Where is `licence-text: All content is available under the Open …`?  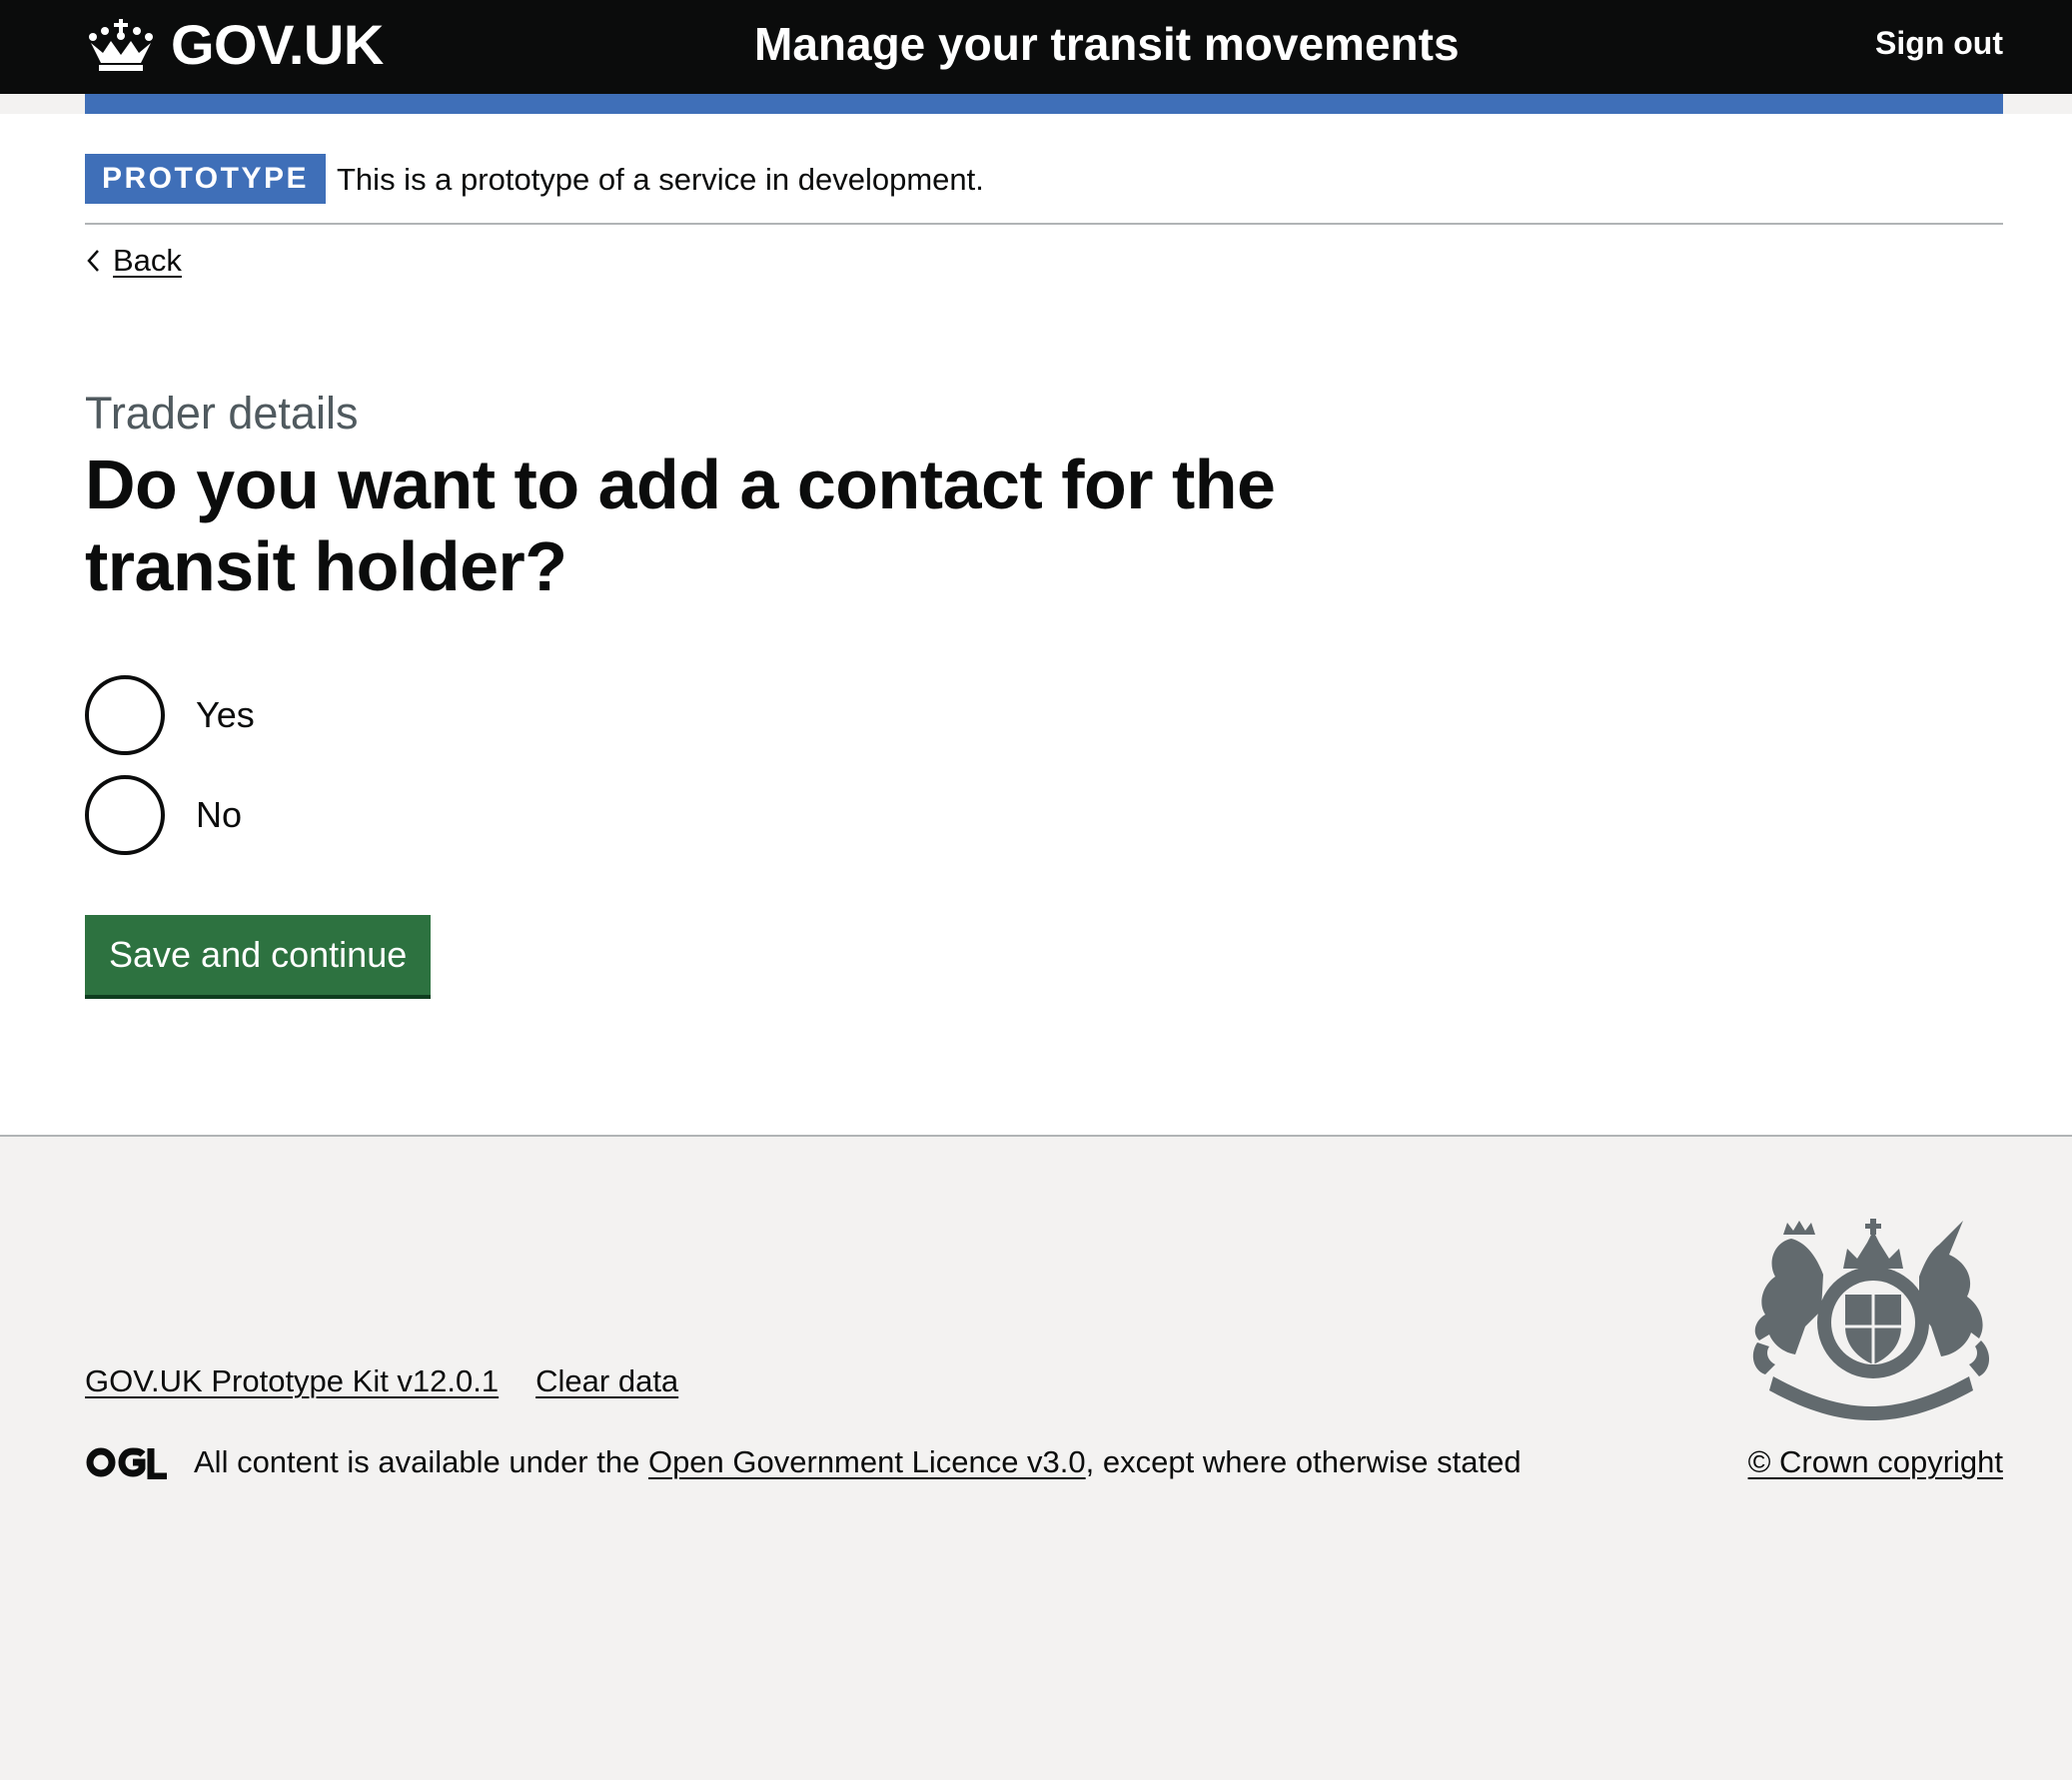 licence-text: All content is available under the Open … is located at coordinates (858, 1462).